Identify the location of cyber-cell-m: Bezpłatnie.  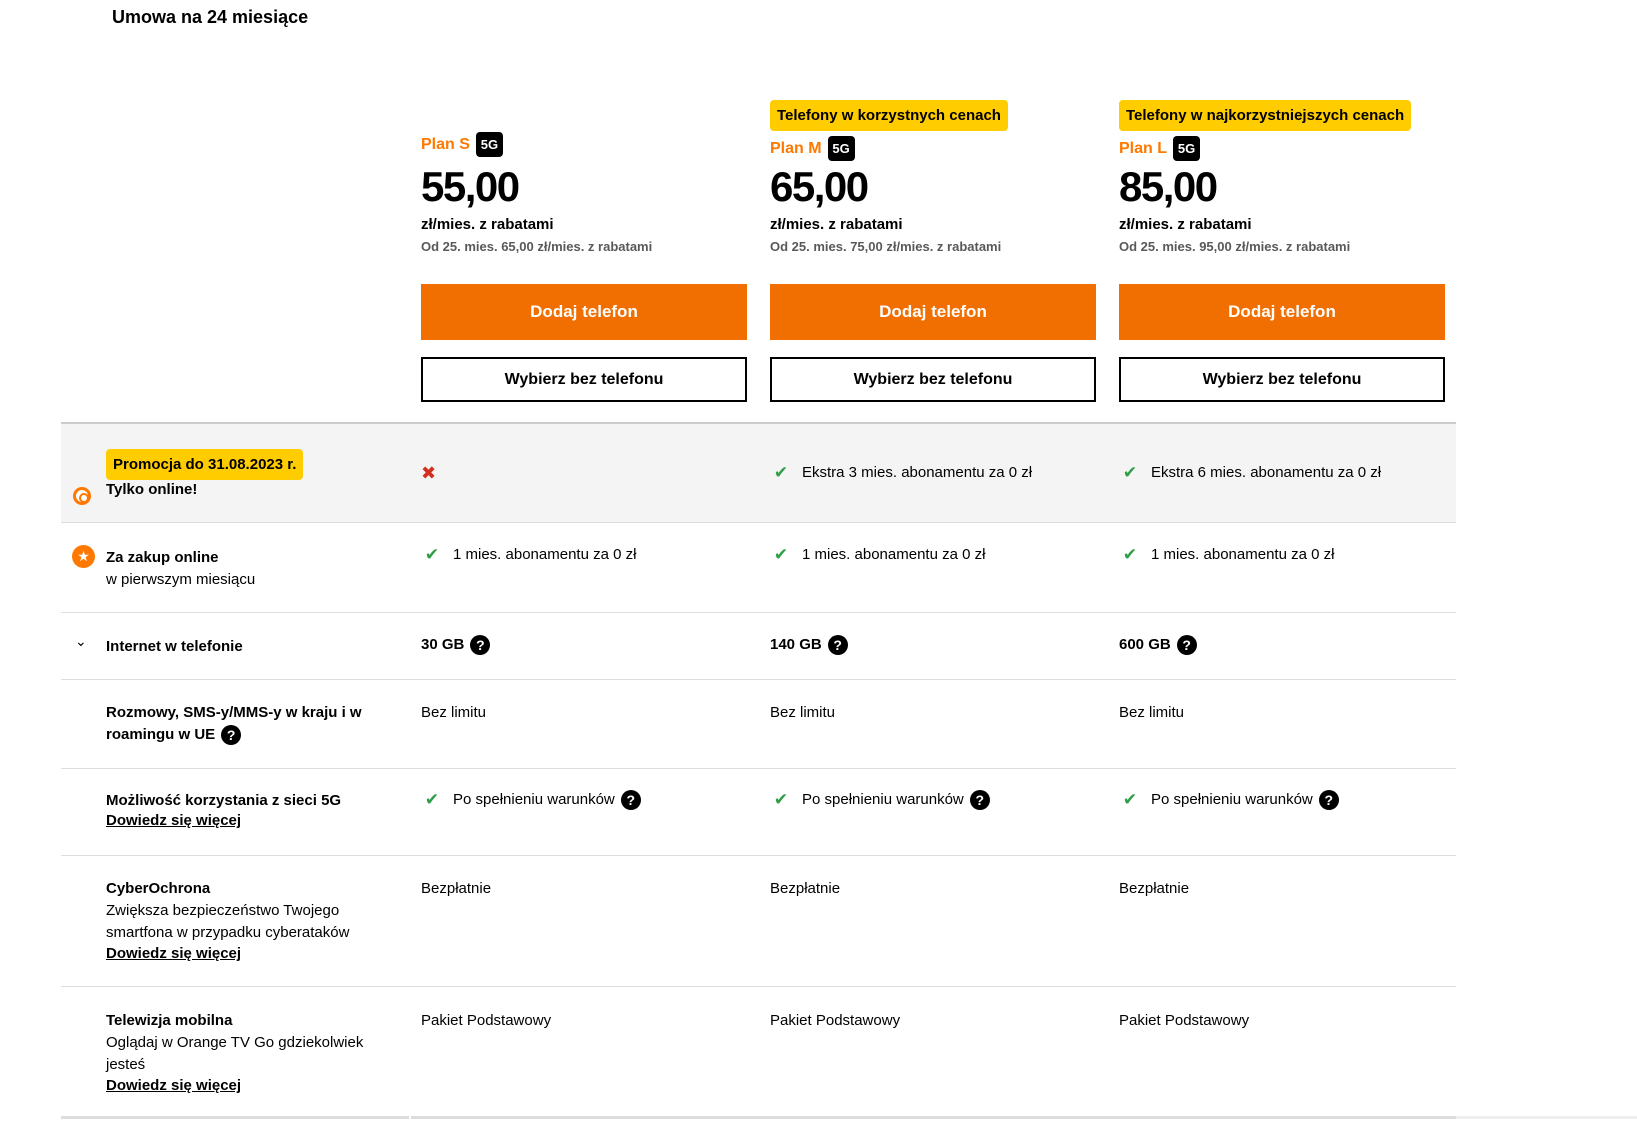
(805, 888).